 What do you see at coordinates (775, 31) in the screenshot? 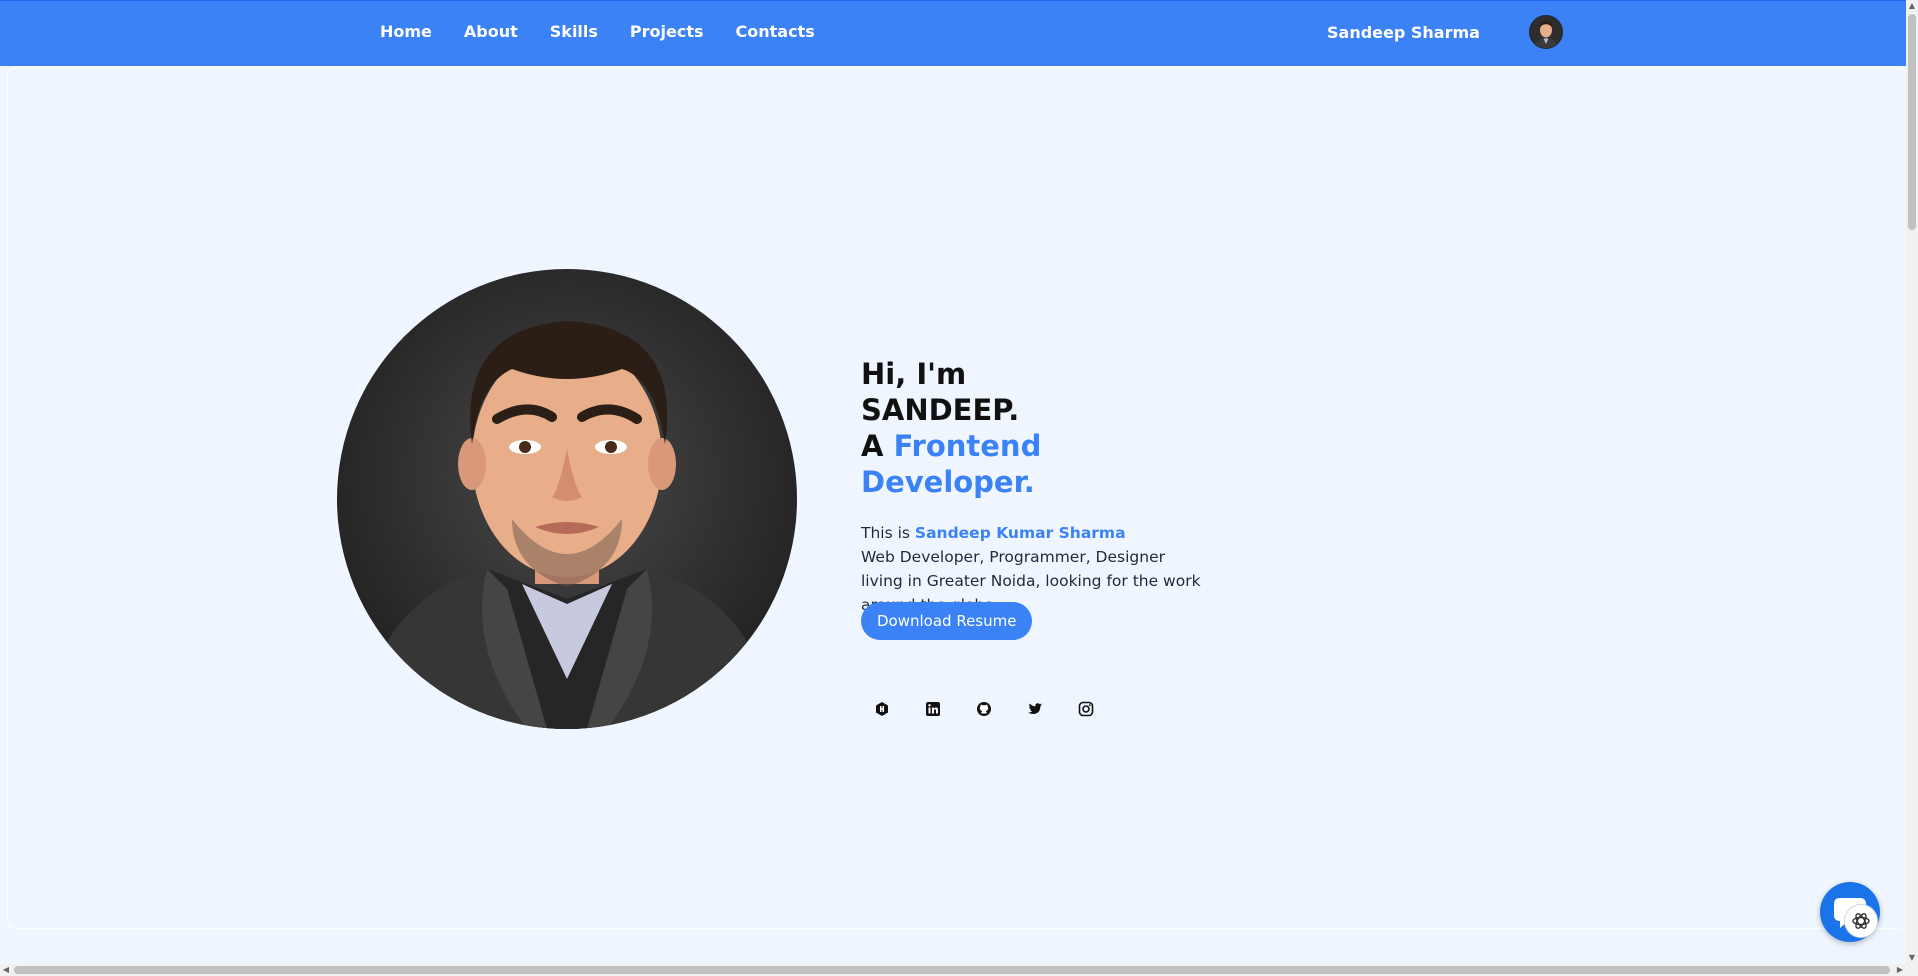
I see `nav-contacts: Contacts` at bounding box center [775, 31].